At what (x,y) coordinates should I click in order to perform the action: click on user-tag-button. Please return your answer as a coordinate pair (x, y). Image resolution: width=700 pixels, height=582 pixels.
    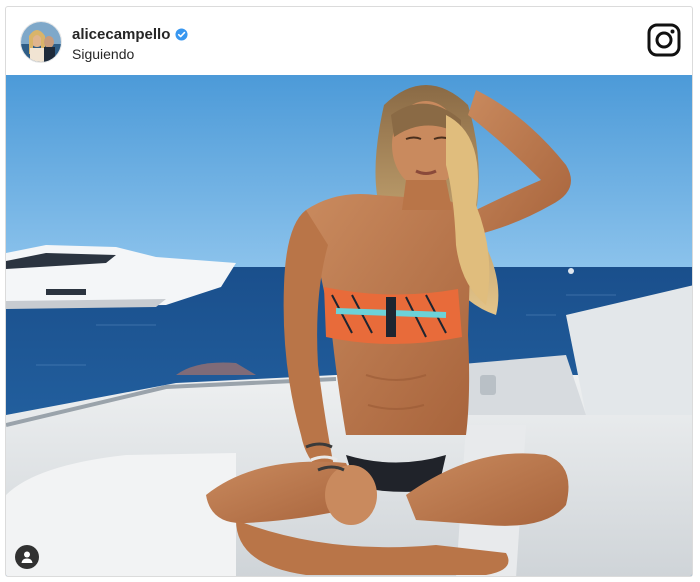
    Looking at the image, I should click on (27, 557).